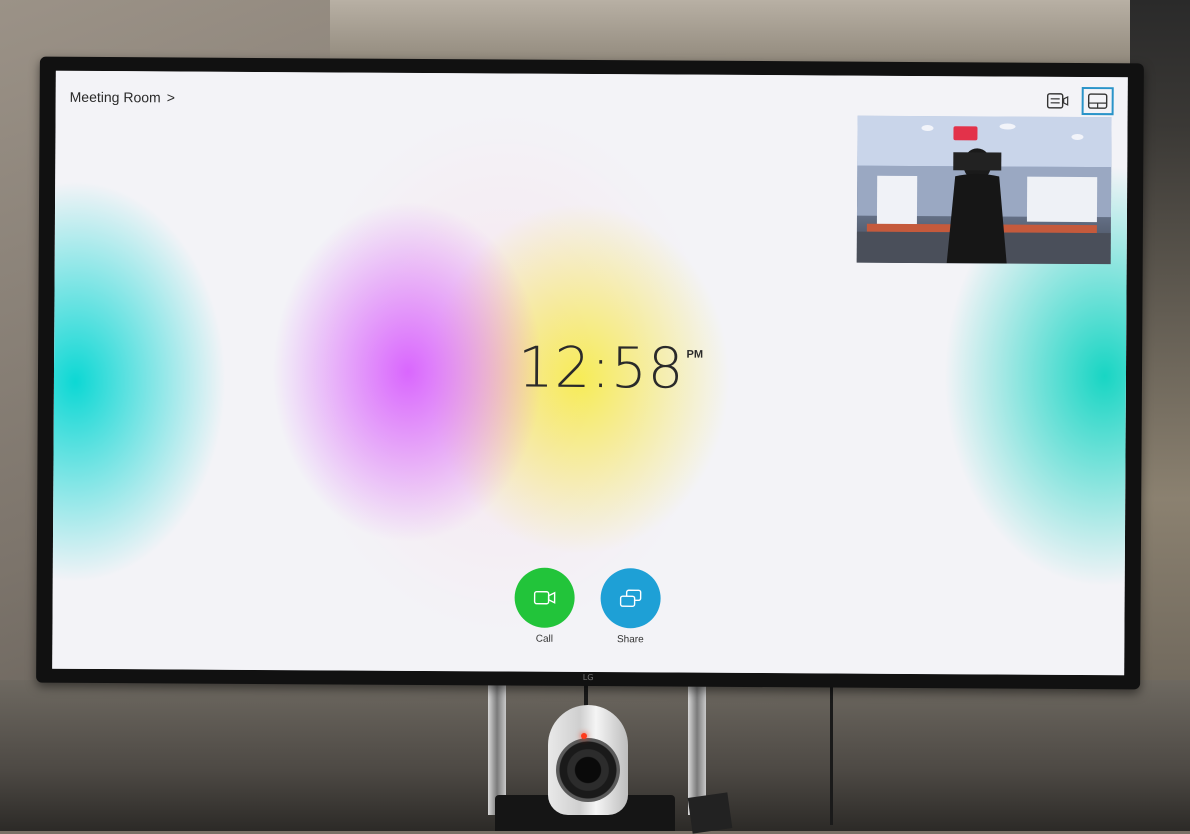 This screenshot has width=1190, height=834. Describe the element at coordinates (587, 607) in the screenshot. I see `action-bar: Call Share` at that location.